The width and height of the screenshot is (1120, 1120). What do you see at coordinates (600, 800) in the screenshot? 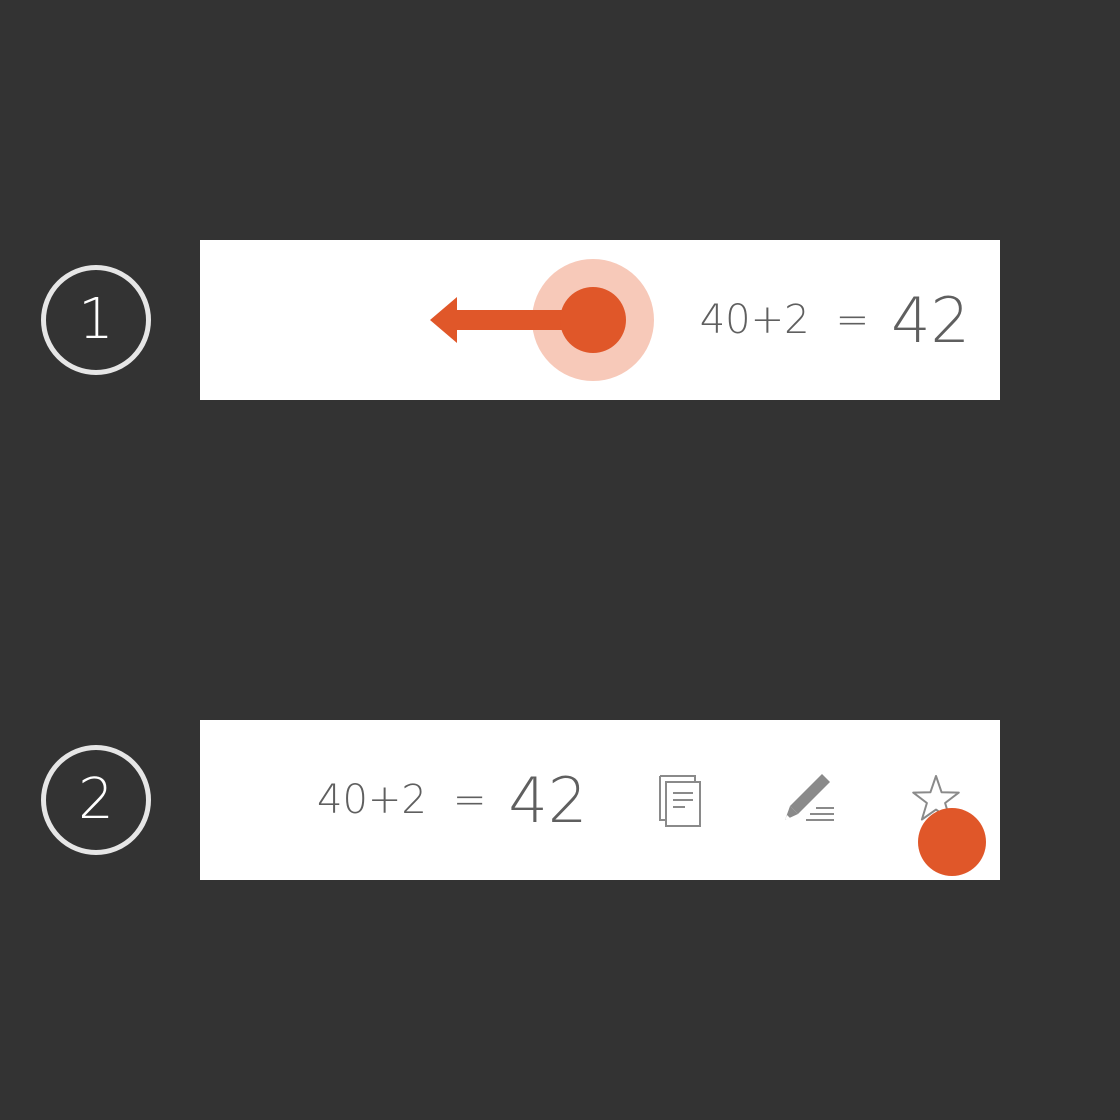
I see `history-row-actions: 40+2 = 42` at bounding box center [600, 800].